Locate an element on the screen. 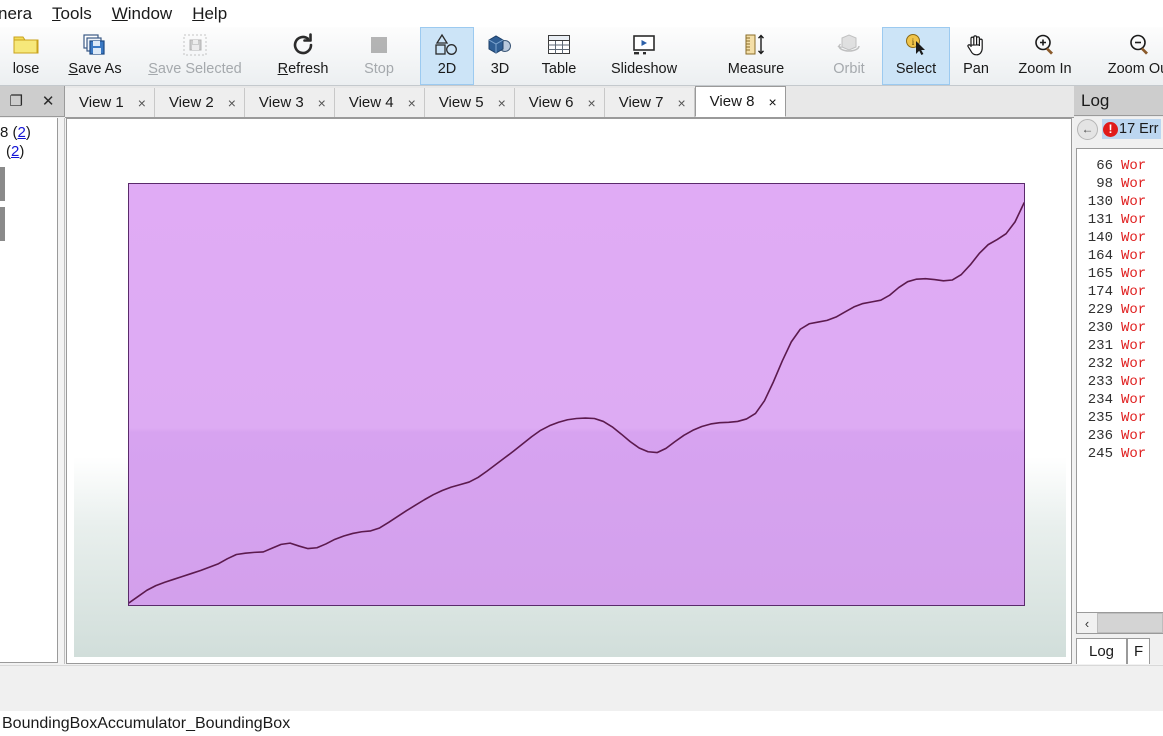 The width and height of the screenshot is (1163, 736). tab-view-6-close-icon: × is located at coordinates (592, 103).